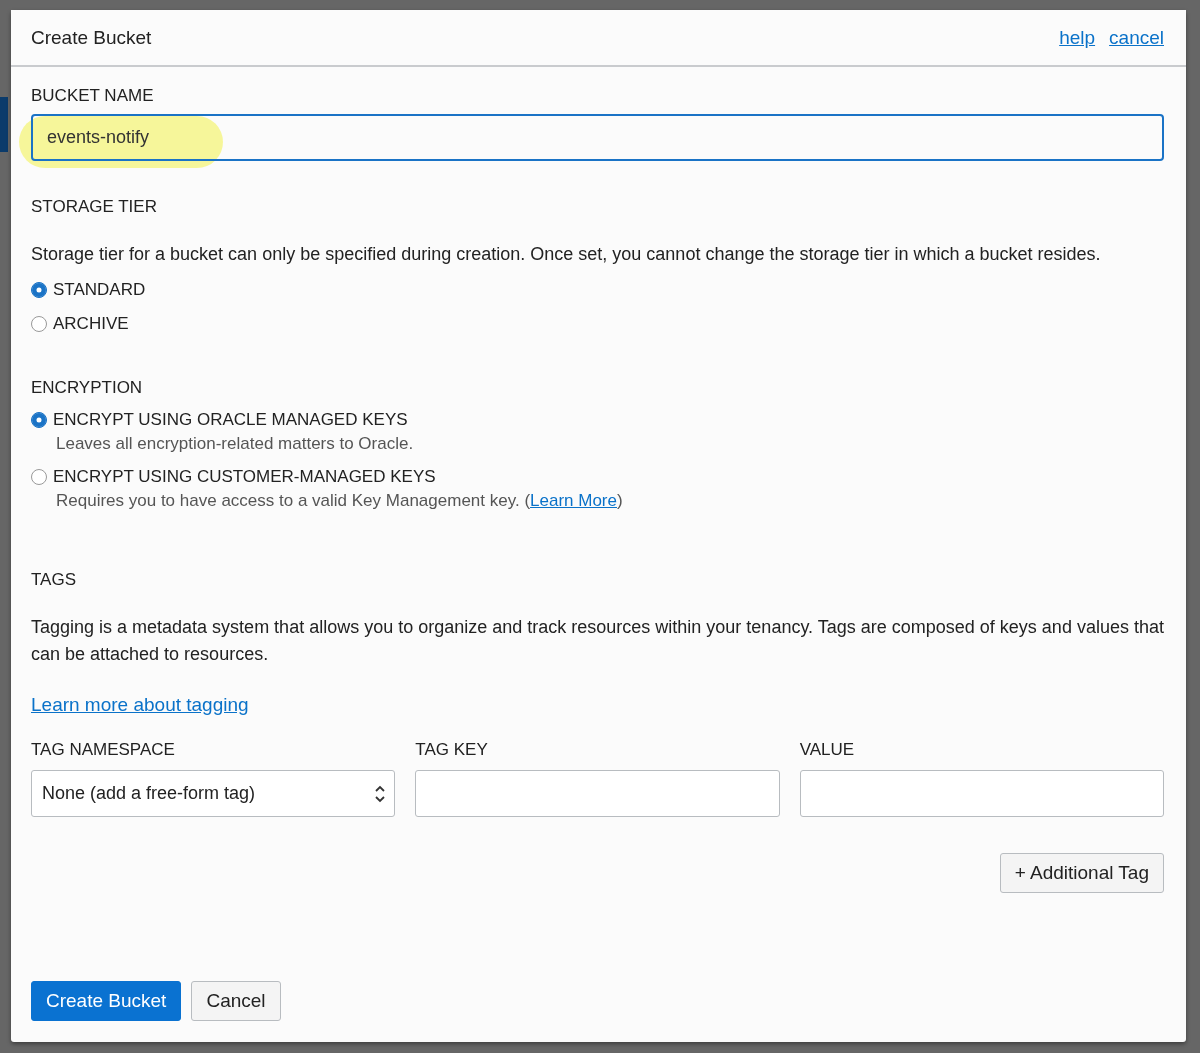  Describe the element at coordinates (235, 444) in the screenshot. I see `option-description: Leaves all encryption-related matters to Oracle.` at that location.